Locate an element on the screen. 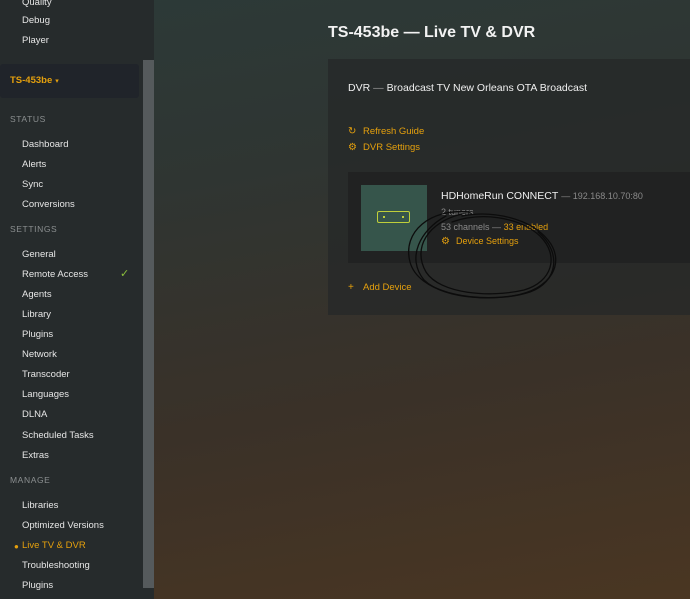 Image resolution: width=690 pixels, height=599 pixels. server-selector: TS-453be ▾ is located at coordinates (34, 80).